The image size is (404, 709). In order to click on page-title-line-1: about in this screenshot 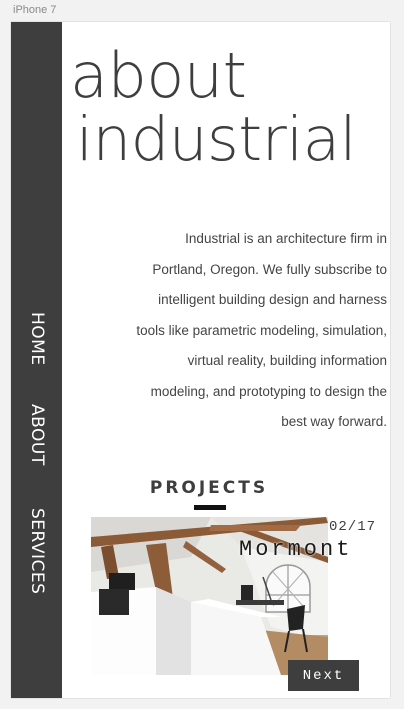, I will do `click(158, 75)`.